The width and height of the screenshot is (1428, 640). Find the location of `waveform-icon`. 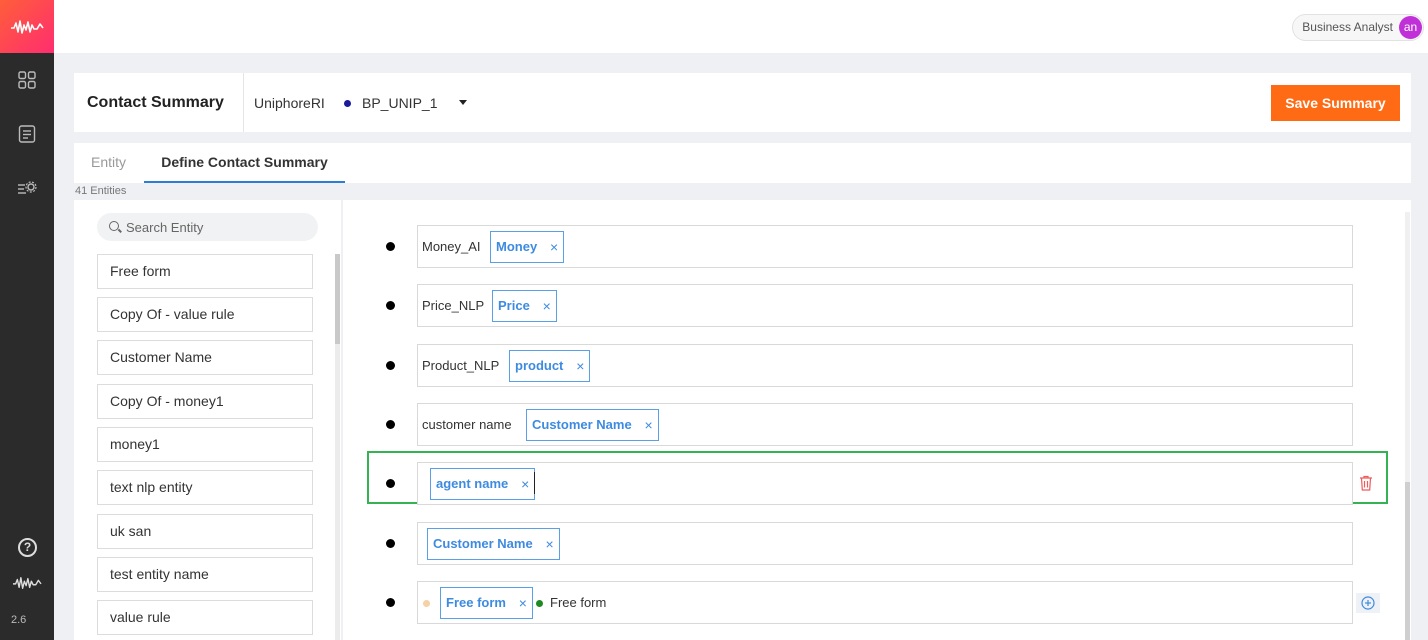

waveform-icon is located at coordinates (27, 583).